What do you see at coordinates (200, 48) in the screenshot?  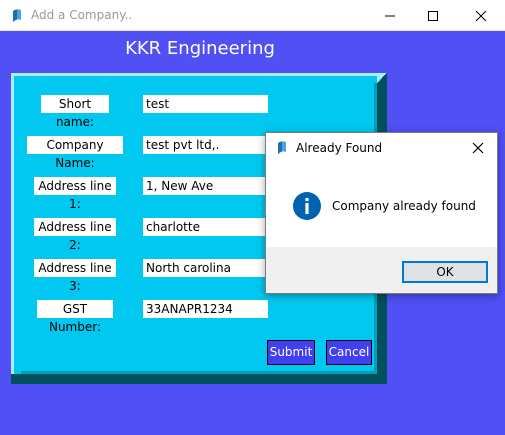 I see `company-heading: KKR Engineering` at bounding box center [200, 48].